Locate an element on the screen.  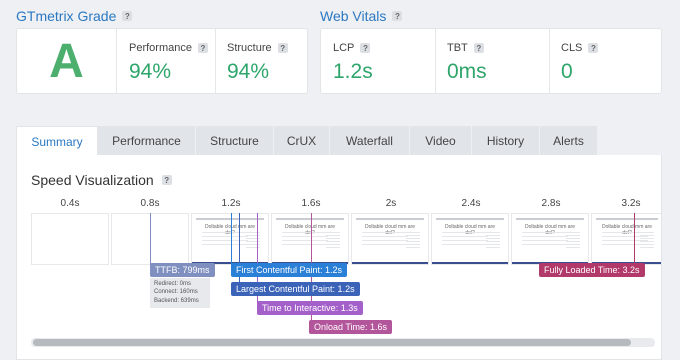
grade-card: A Performance? 94% Structure? 94% is located at coordinates (162, 61).